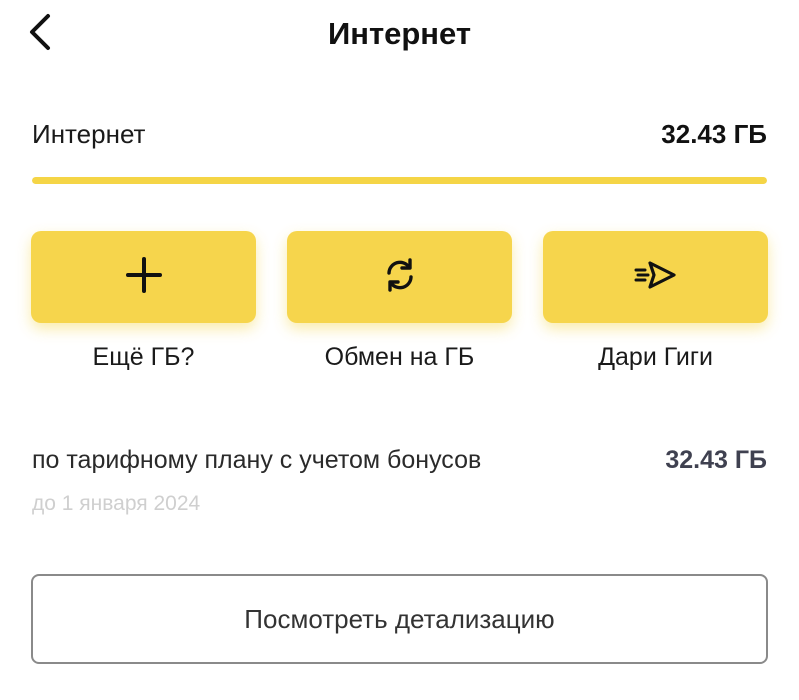 The height and width of the screenshot is (700, 799). I want to click on internet-value: 32.43 ГБ, so click(714, 133).